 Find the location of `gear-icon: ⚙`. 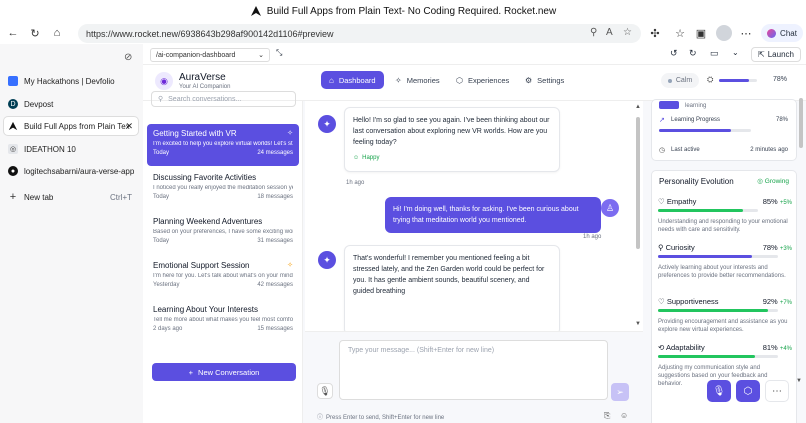

gear-icon: ⚙ is located at coordinates (529, 80).